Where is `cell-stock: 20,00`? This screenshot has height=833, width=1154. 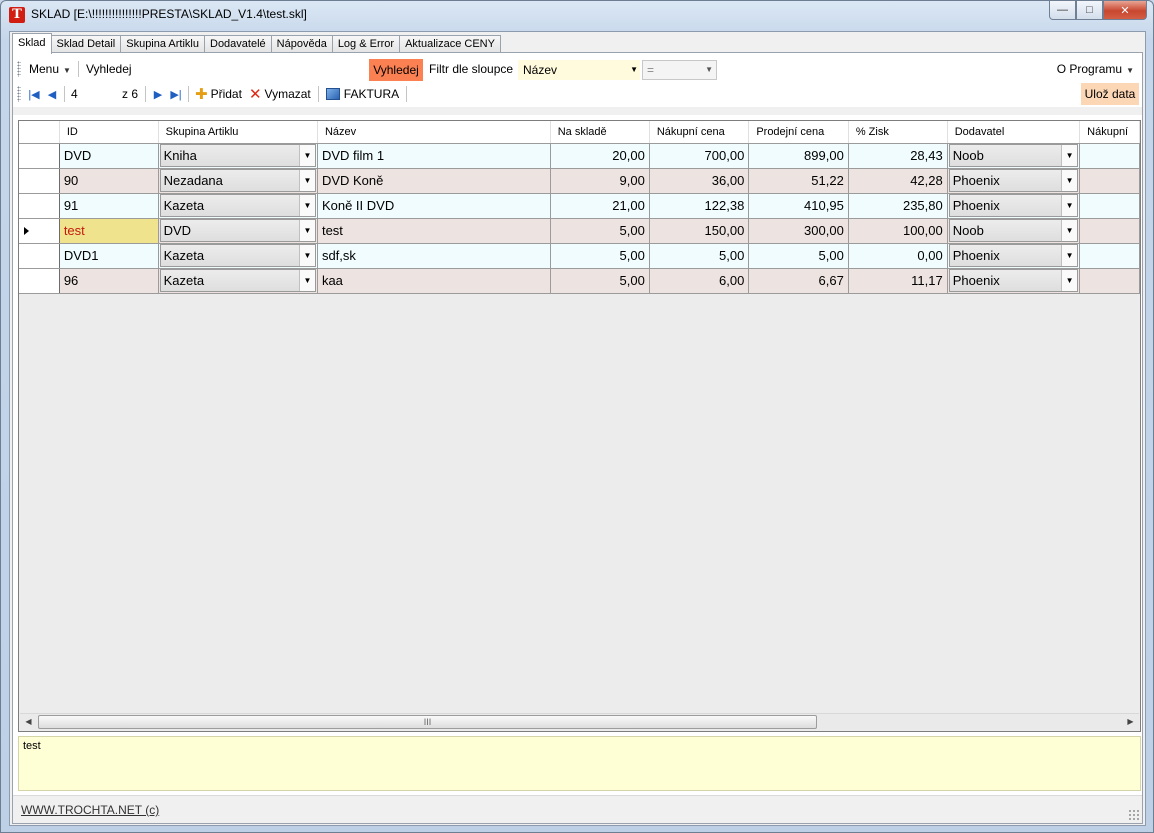 cell-stock: 20,00 is located at coordinates (600, 156).